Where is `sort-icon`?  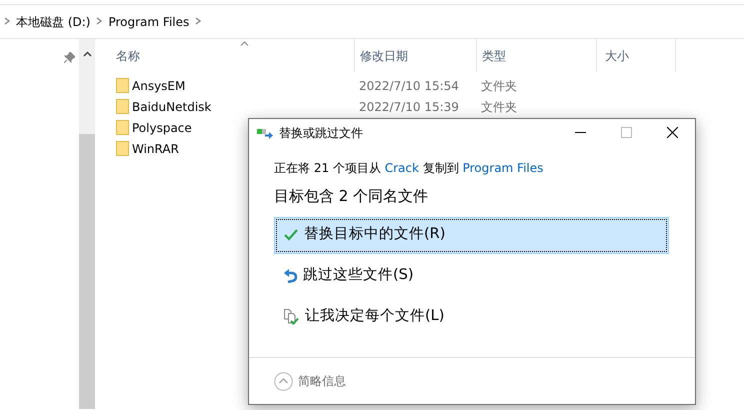
sort-icon is located at coordinates (245, 43).